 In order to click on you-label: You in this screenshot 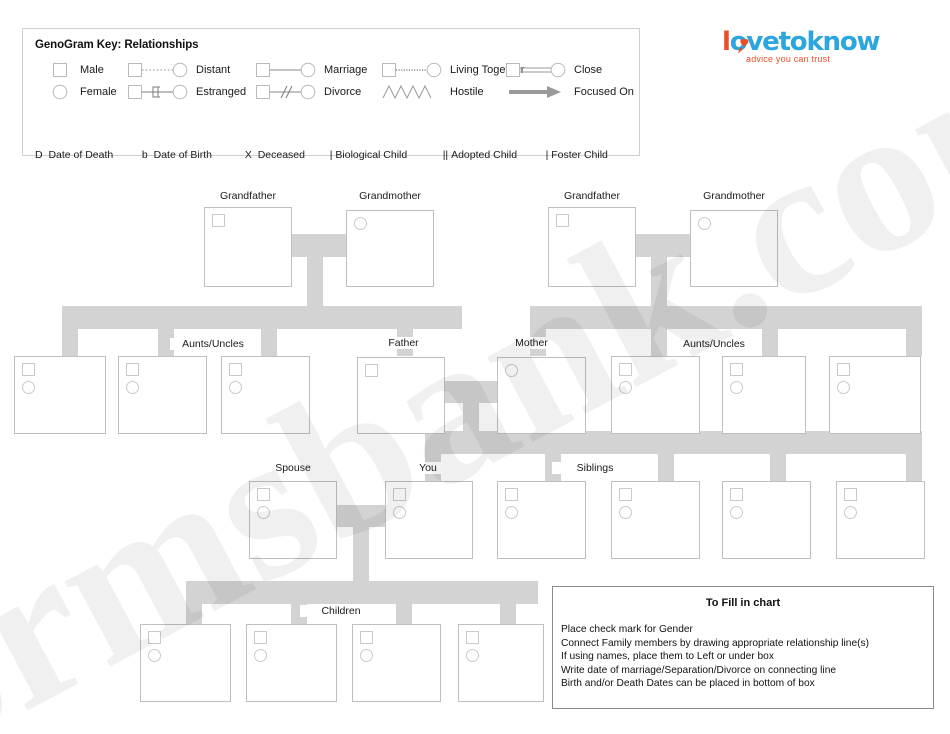, I will do `click(428, 468)`.